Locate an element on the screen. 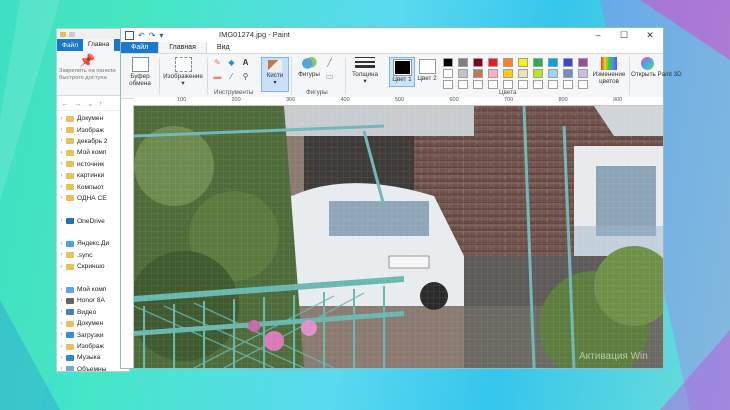 The image size is (730, 410). tree-item: › Видео is located at coordinates (93, 312).